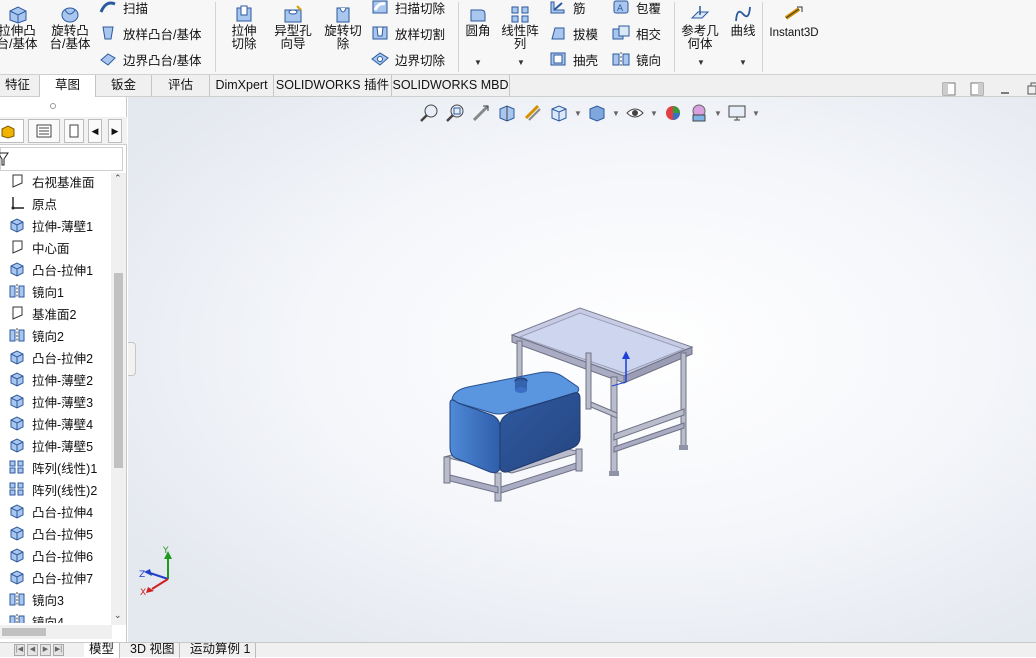 The image size is (1036, 658). I want to click on loft-boss-button: 放样凸台/基体, so click(149, 33).